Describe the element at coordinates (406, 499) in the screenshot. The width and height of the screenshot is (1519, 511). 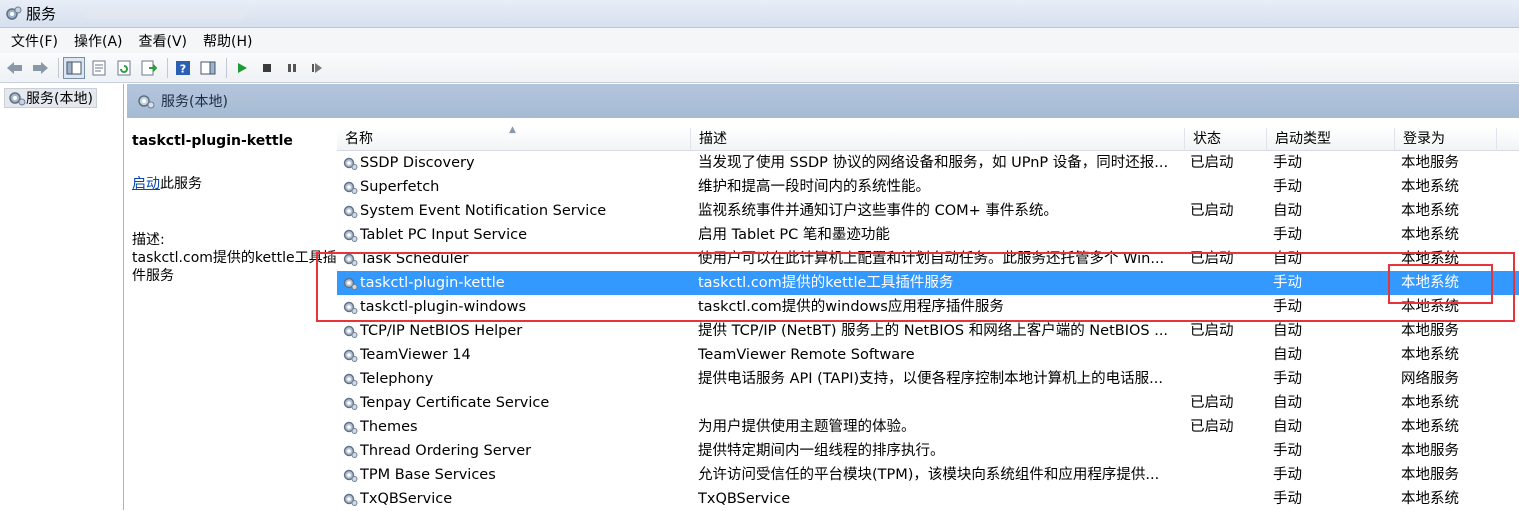
I see `service-name: TxQBService` at that location.